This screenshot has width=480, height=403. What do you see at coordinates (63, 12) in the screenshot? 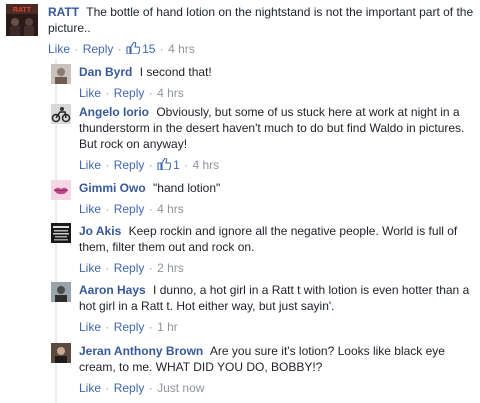
I see `author-name: RATT` at bounding box center [63, 12].